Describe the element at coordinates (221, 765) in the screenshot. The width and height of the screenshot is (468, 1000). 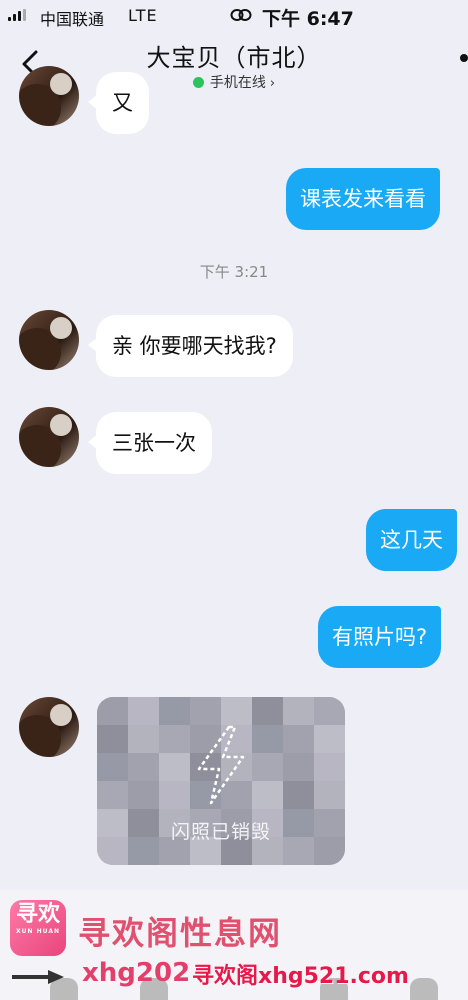
I see `lightning-icon` at that location.